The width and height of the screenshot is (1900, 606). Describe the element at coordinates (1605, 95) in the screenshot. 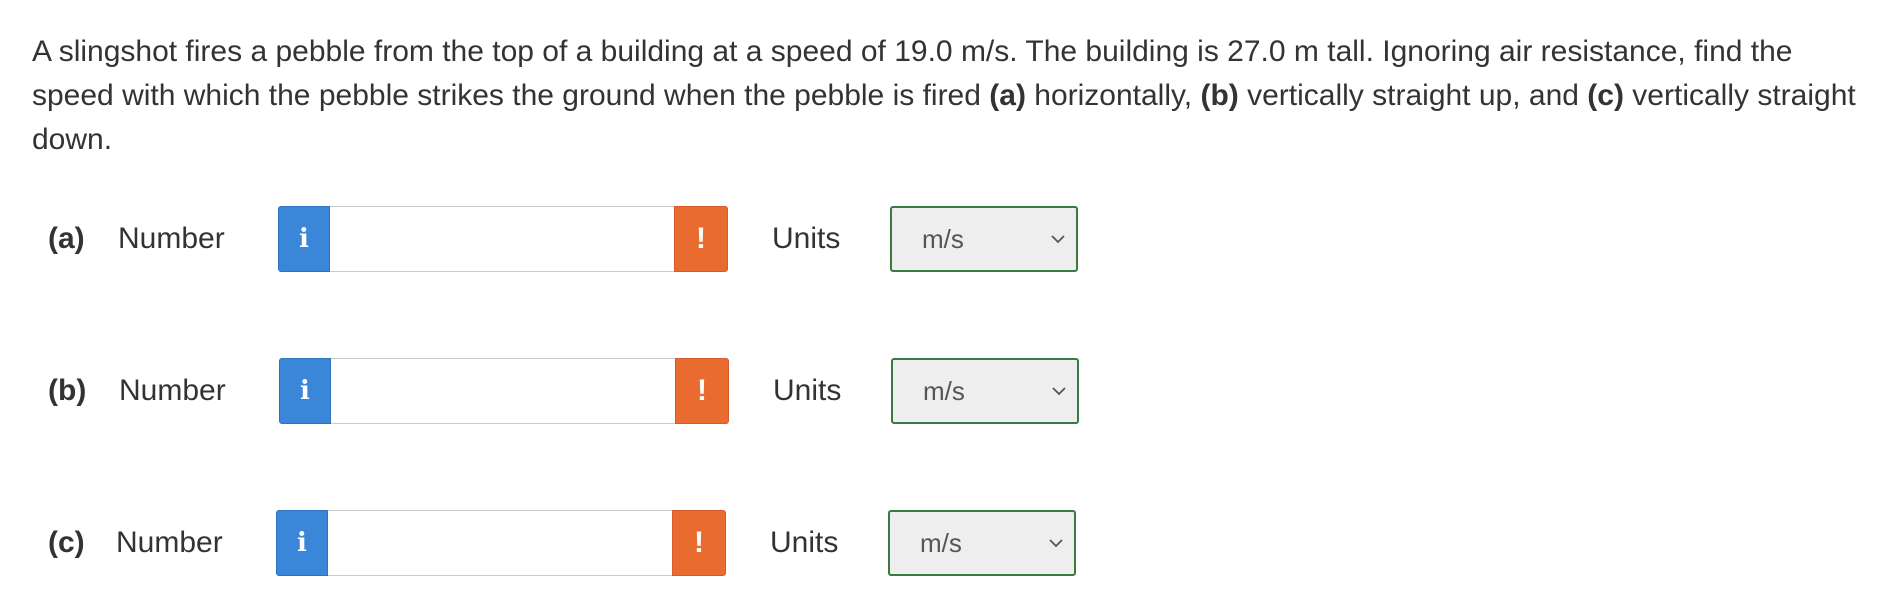

I see `part-c-ref: (c)` at that location.